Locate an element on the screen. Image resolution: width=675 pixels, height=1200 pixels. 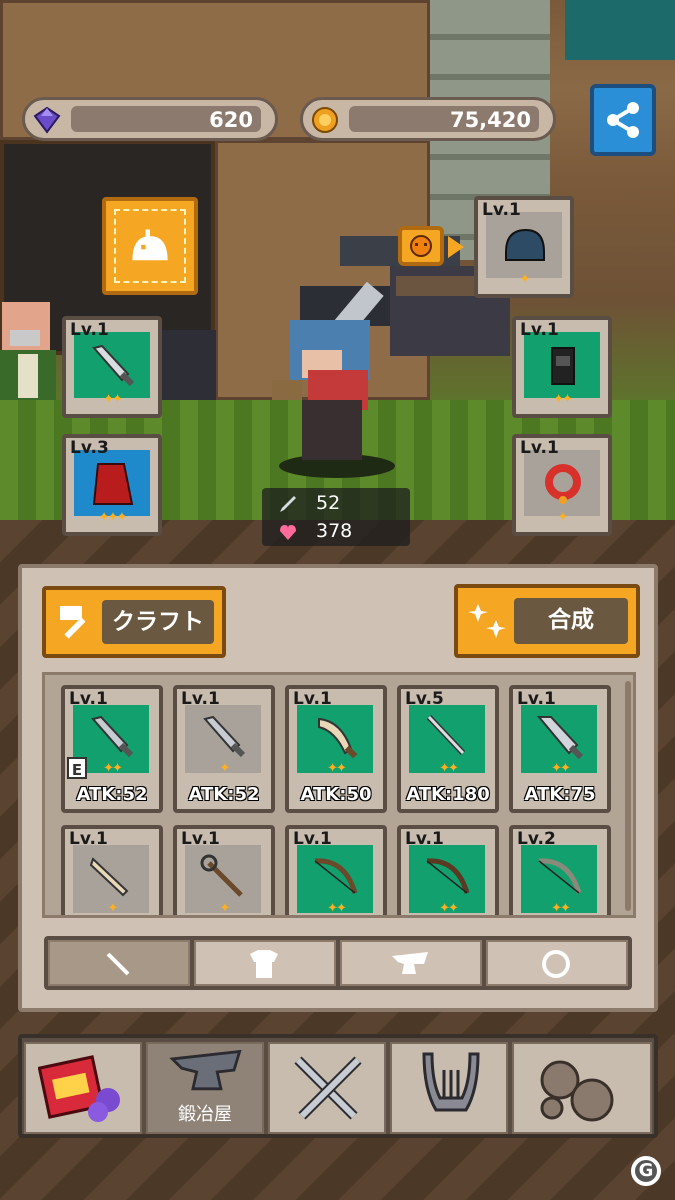
equip-slot-ring: Lv.1 ✦ is located at coordinates (562, 485).